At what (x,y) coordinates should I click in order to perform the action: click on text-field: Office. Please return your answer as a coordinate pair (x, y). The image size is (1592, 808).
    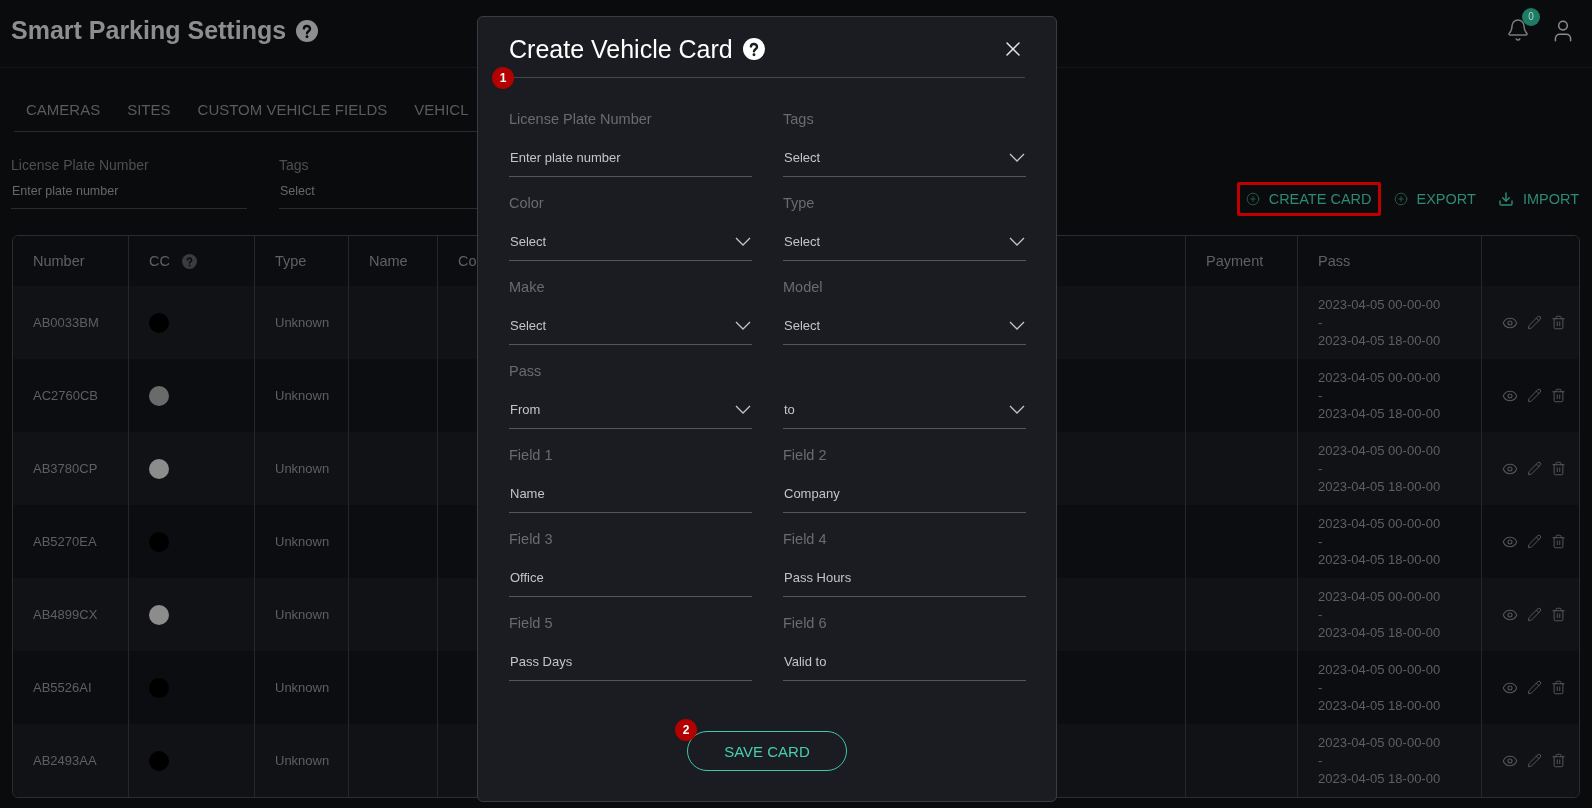
    Looking at the image, I should click on (630, 578).